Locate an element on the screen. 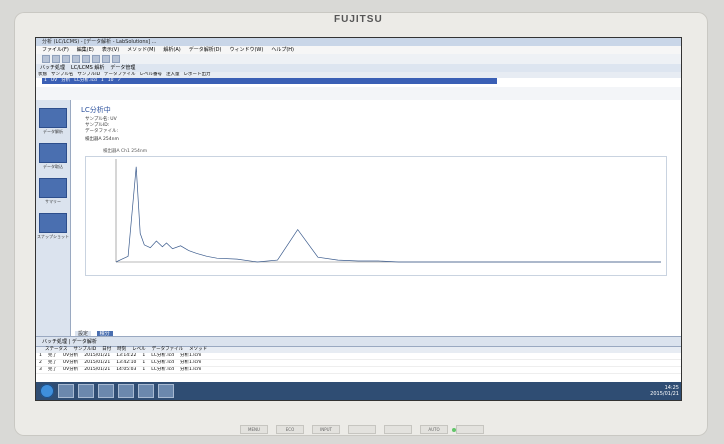  monitor-button-eco: ECO is located at coordinates (290, 429).